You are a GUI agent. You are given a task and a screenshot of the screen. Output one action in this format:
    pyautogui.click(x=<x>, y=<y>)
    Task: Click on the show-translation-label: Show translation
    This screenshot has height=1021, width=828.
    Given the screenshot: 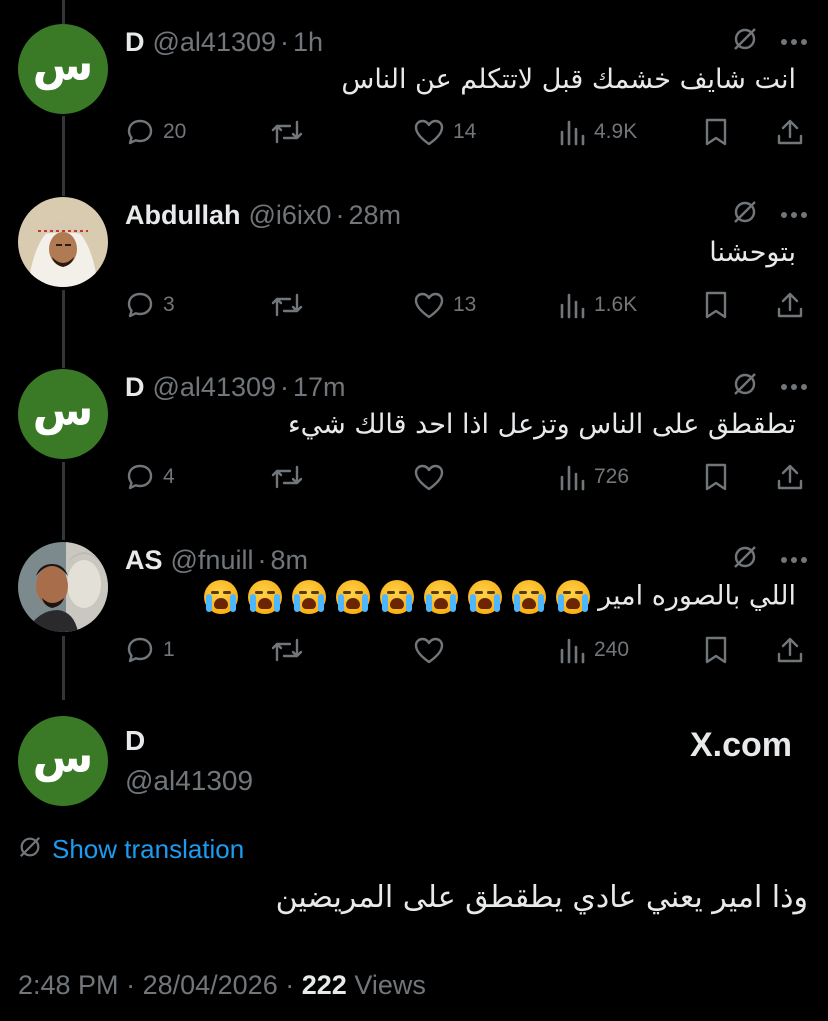 What is the action you would take?
    pyautogui.click(x=148, y=849)
    